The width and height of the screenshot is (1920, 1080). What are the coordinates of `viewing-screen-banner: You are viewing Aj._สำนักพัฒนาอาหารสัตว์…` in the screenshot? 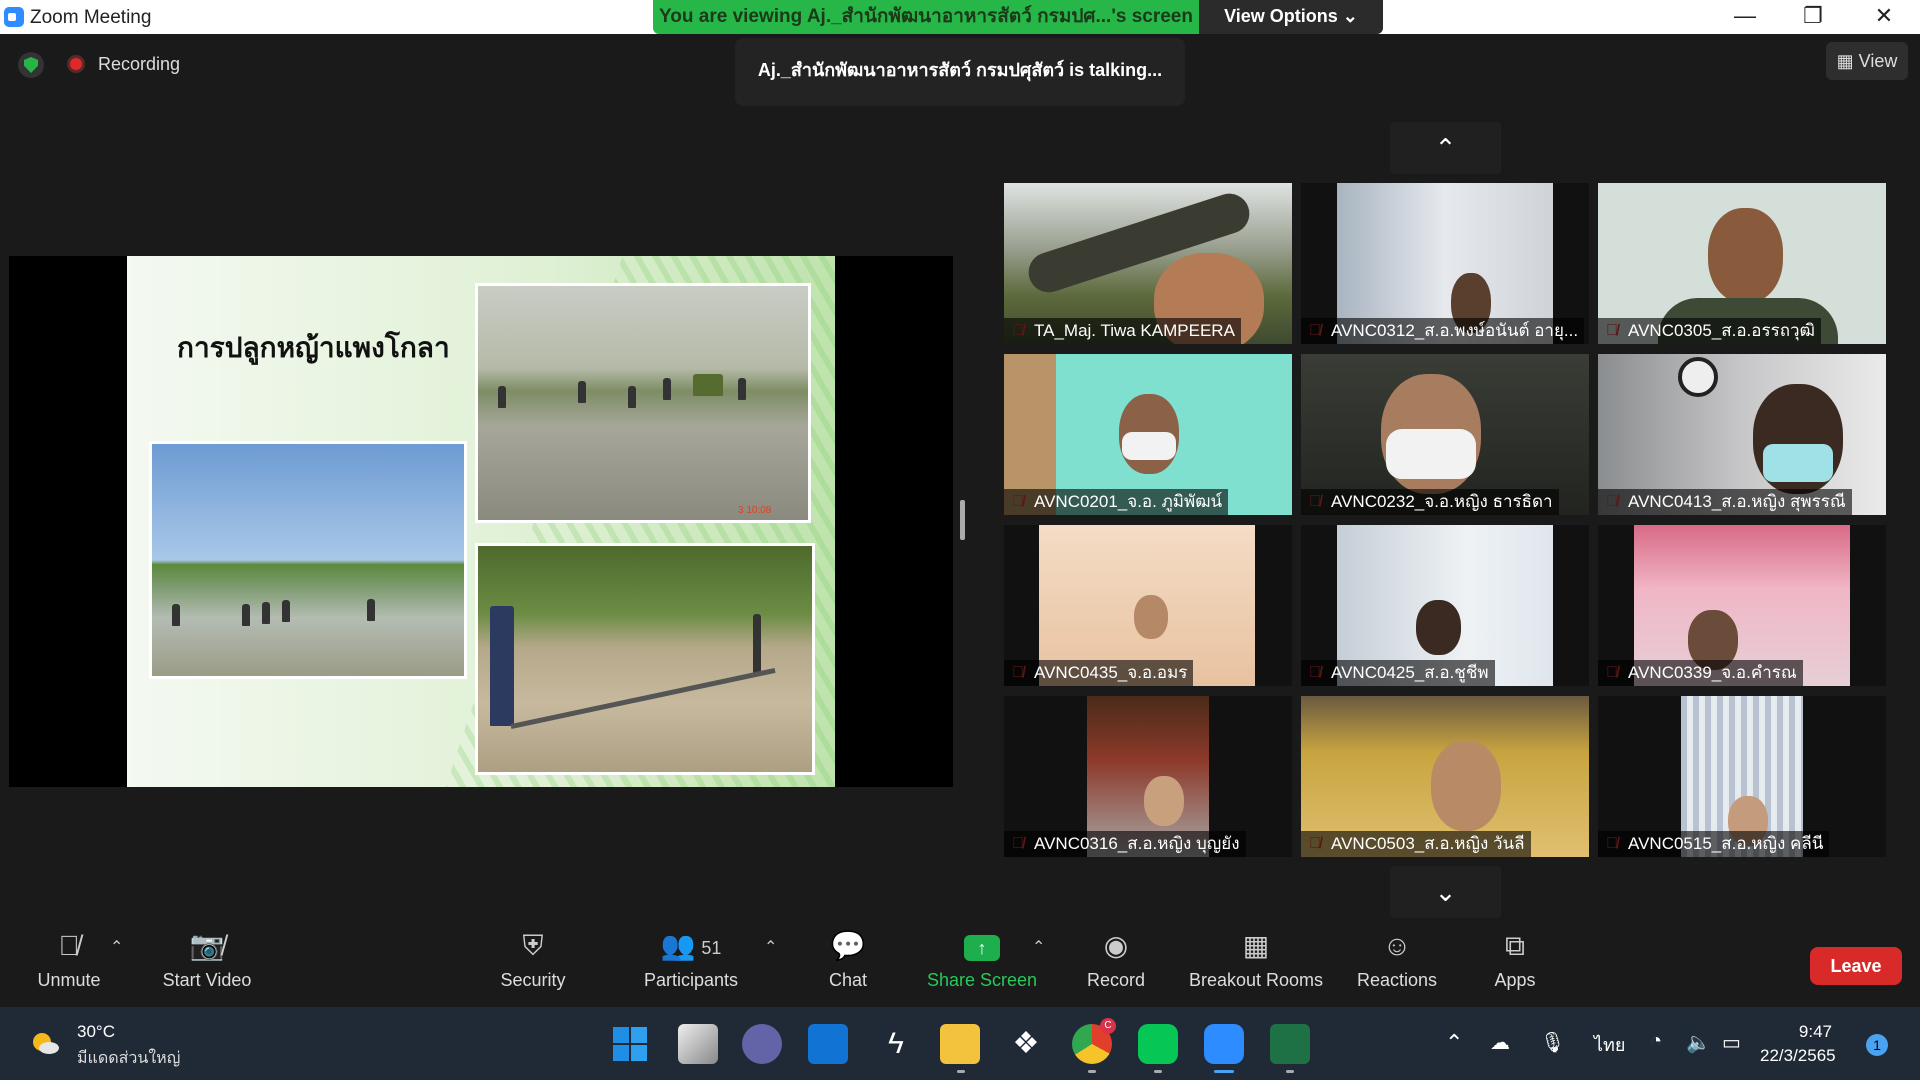 It's located at (926, 17).